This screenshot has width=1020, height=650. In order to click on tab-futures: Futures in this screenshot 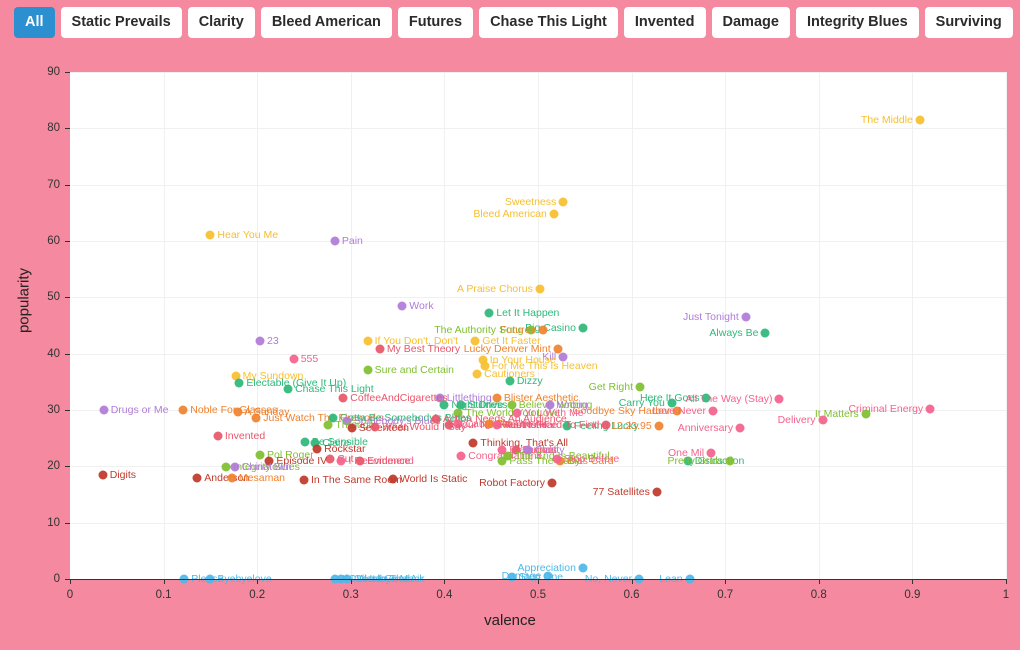, I will do `click(435, 22)`.